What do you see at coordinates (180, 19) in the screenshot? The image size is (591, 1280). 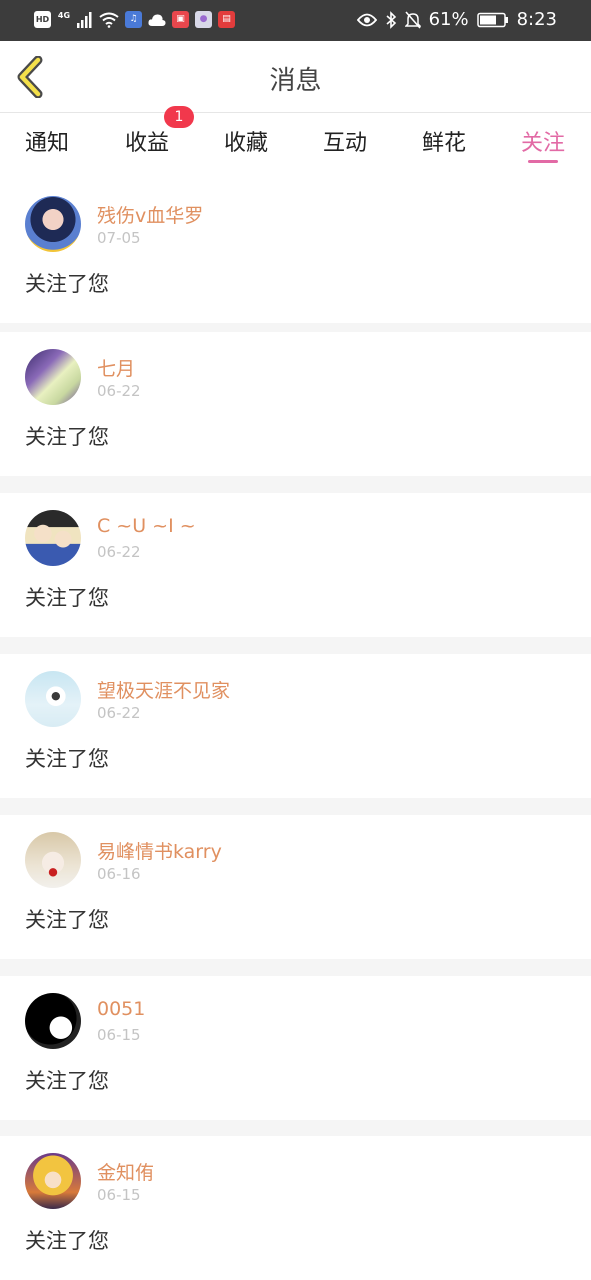 I see `red-app-icon: ▣` at bounding box center [180, 19].